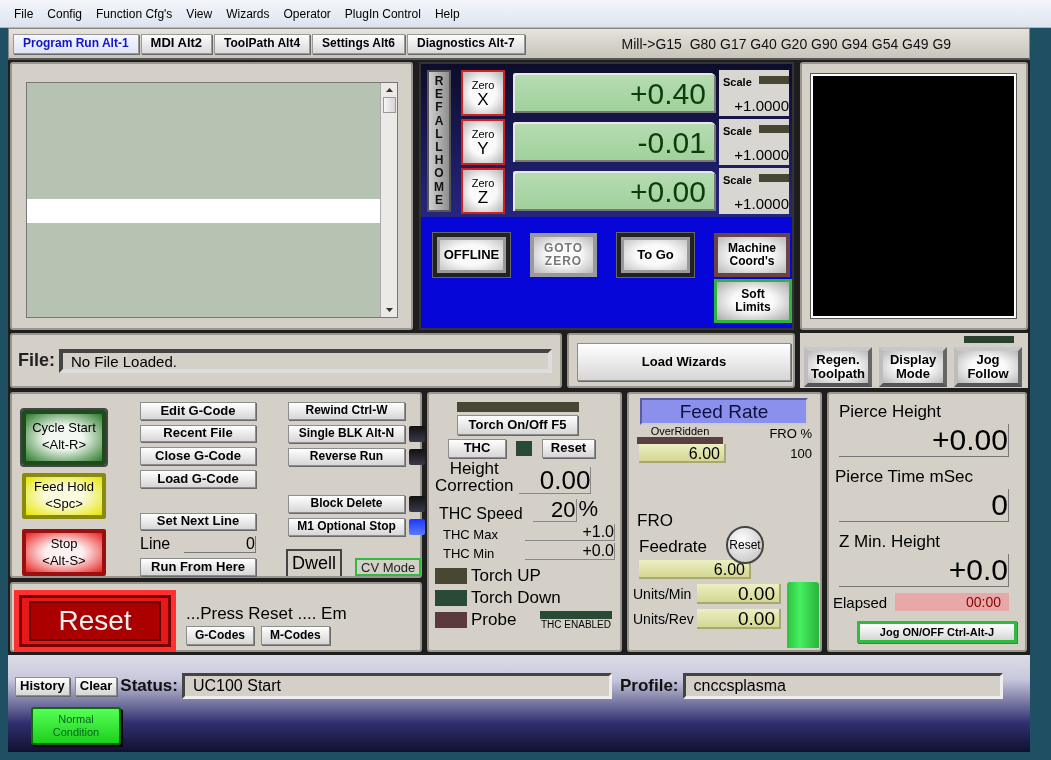  Describe the element at coordinates (554, 510) in the screenshot. I see `value-field: 20` at that location.